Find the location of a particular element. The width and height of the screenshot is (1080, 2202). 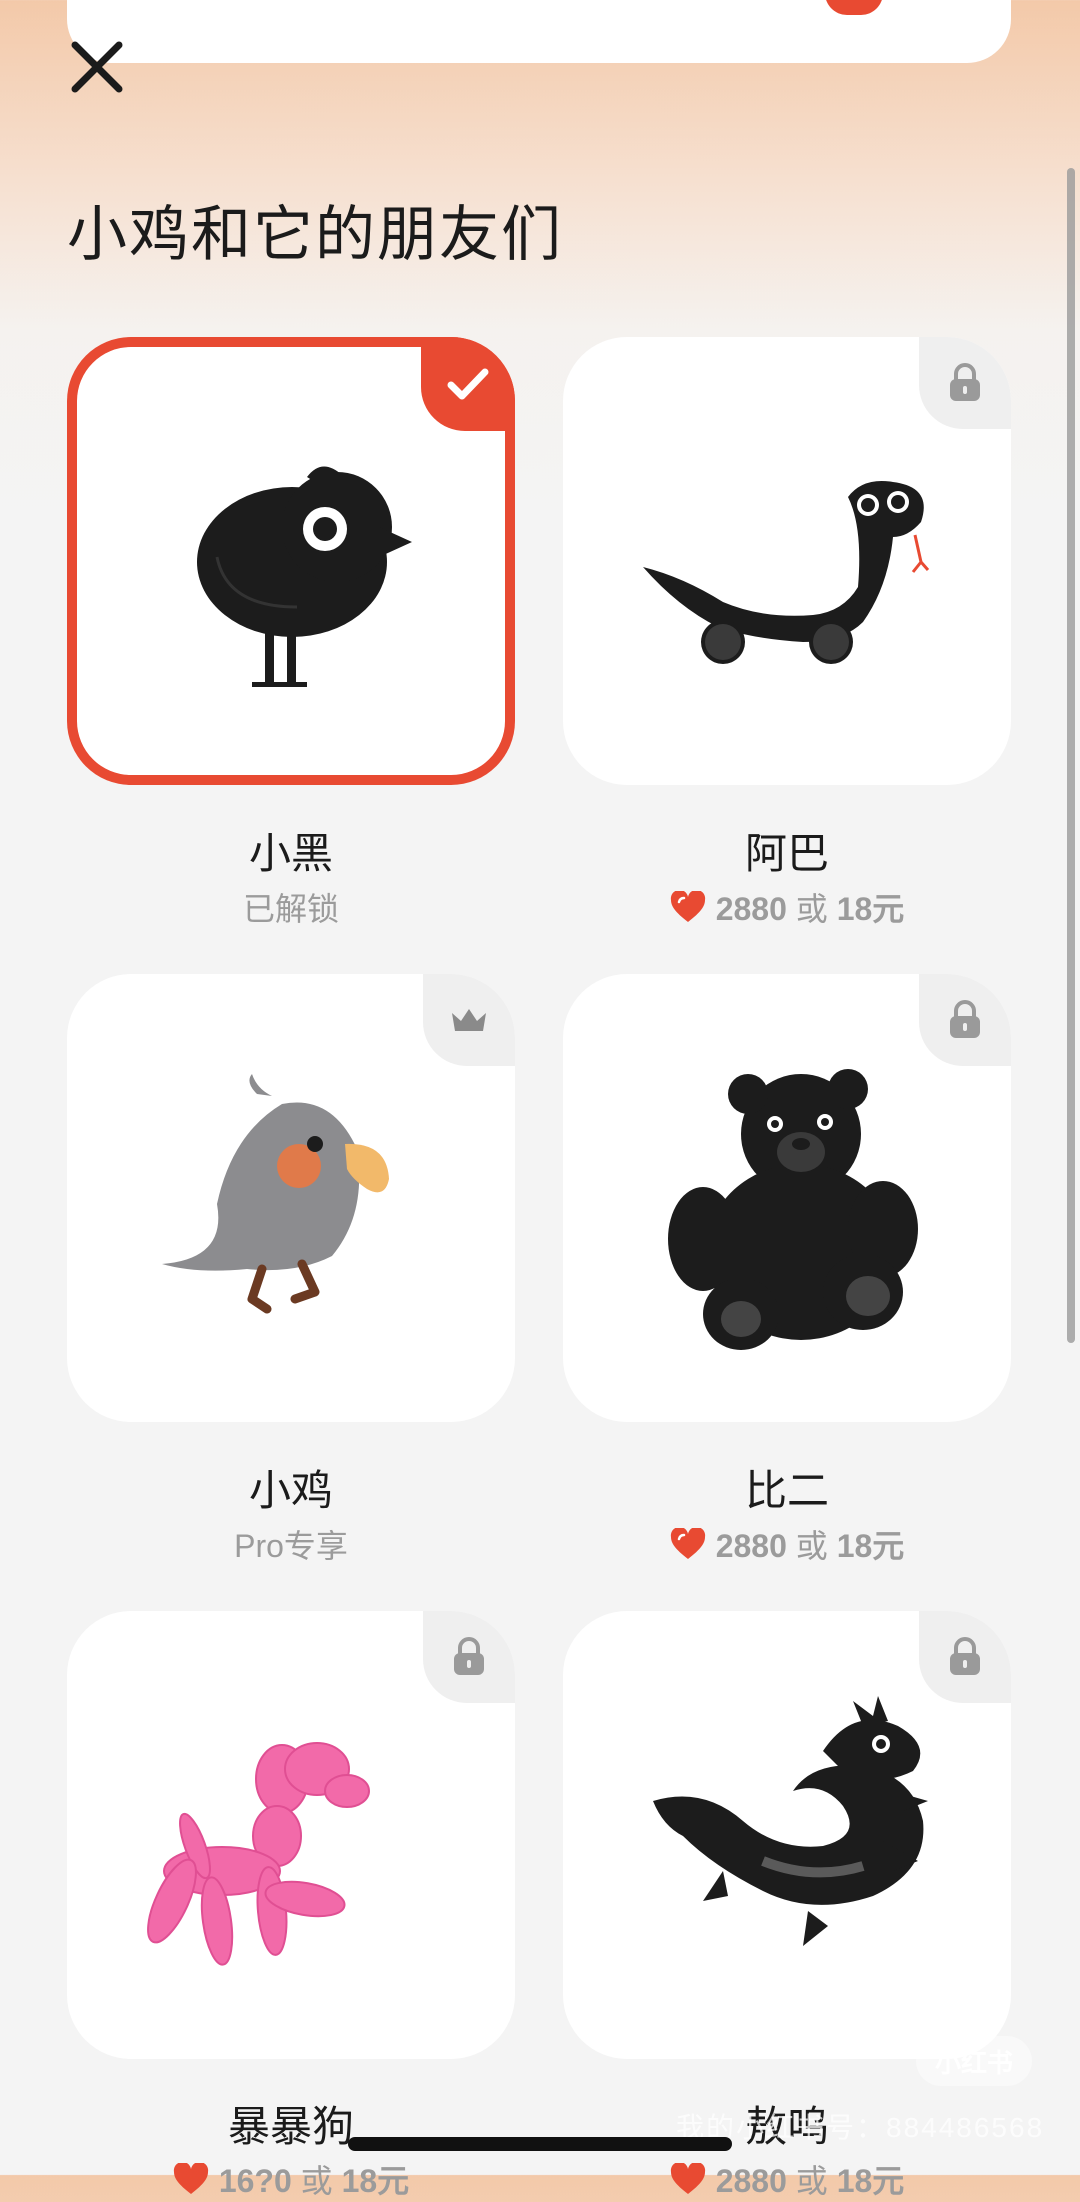

selected-badge is located at coordinates (468, 384).